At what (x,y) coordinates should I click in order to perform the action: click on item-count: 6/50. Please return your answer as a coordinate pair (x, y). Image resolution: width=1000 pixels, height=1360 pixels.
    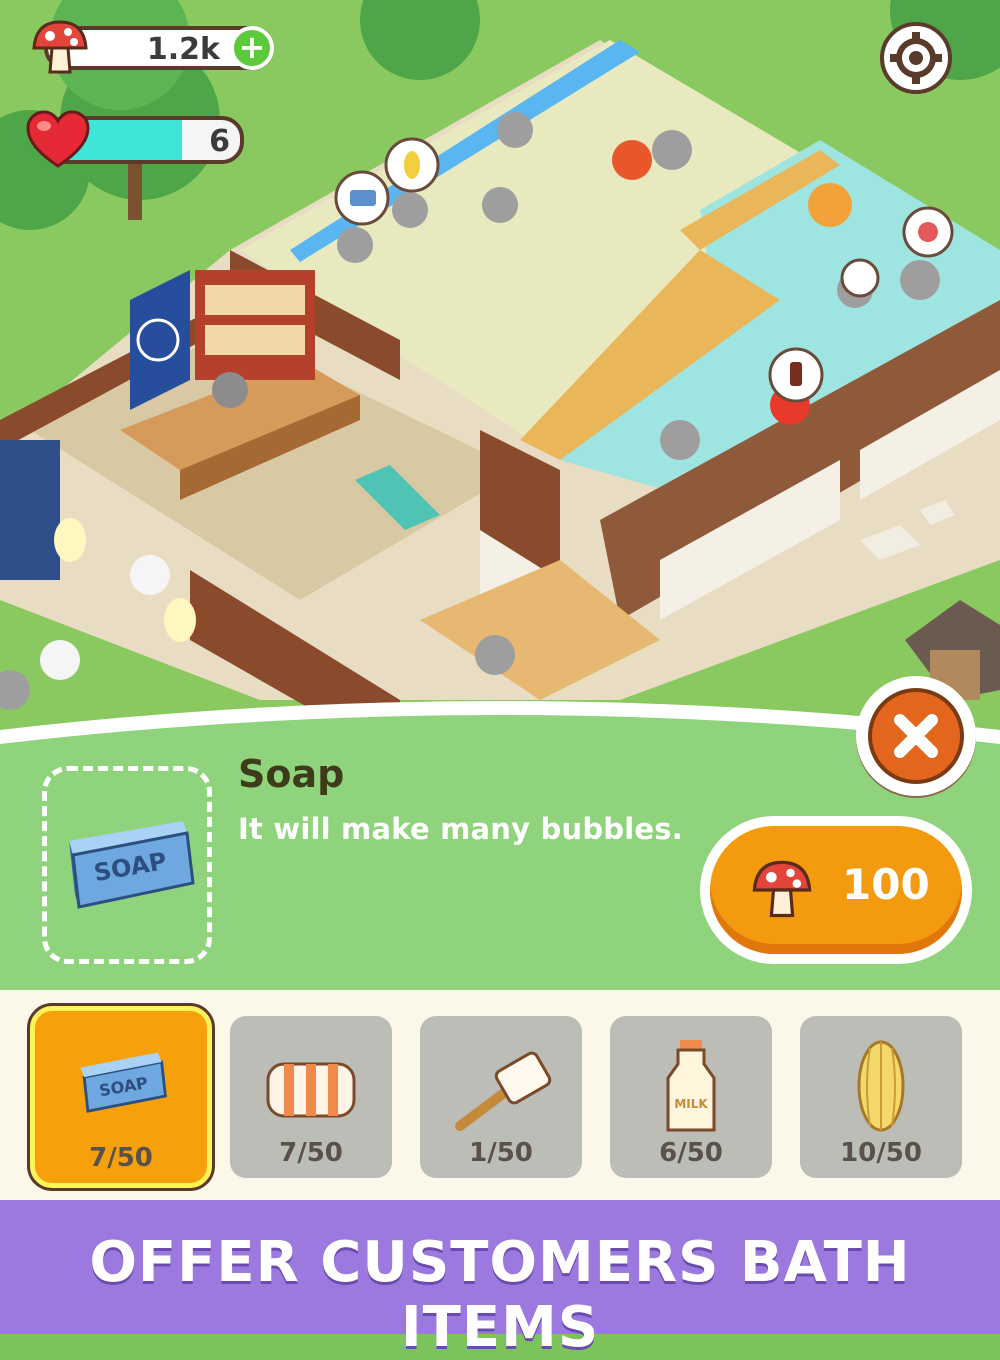
    Looking at the image, I should click on (691, 1153).